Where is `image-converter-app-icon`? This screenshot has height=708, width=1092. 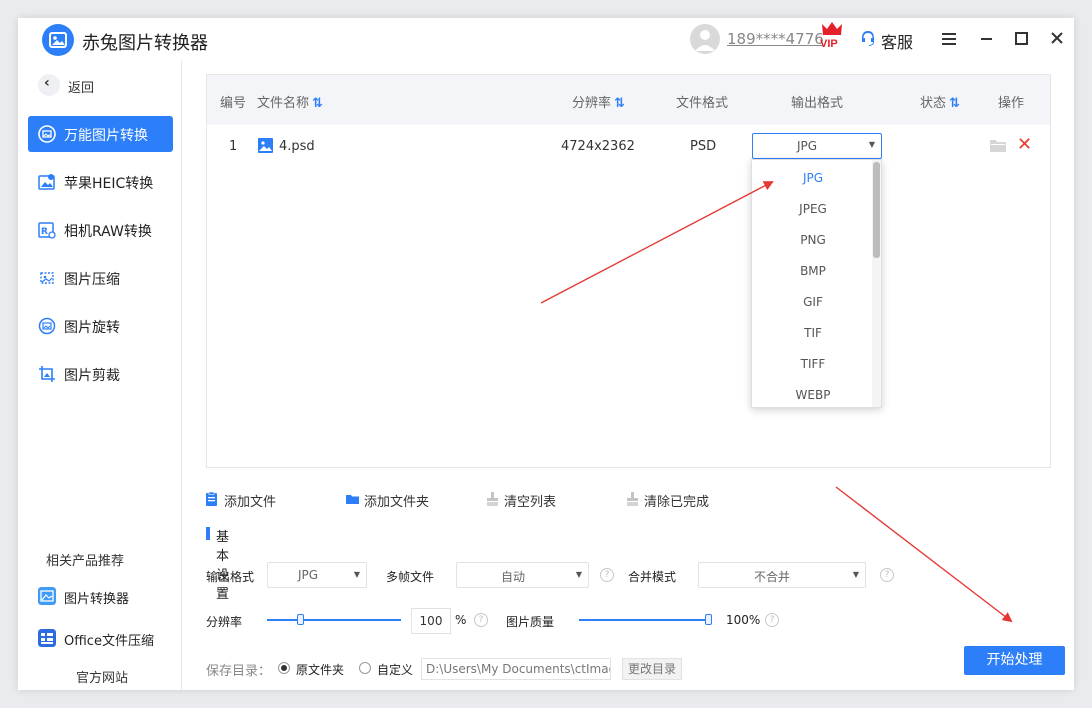
image-converter-app-icon is located at coordinates (47, 596).